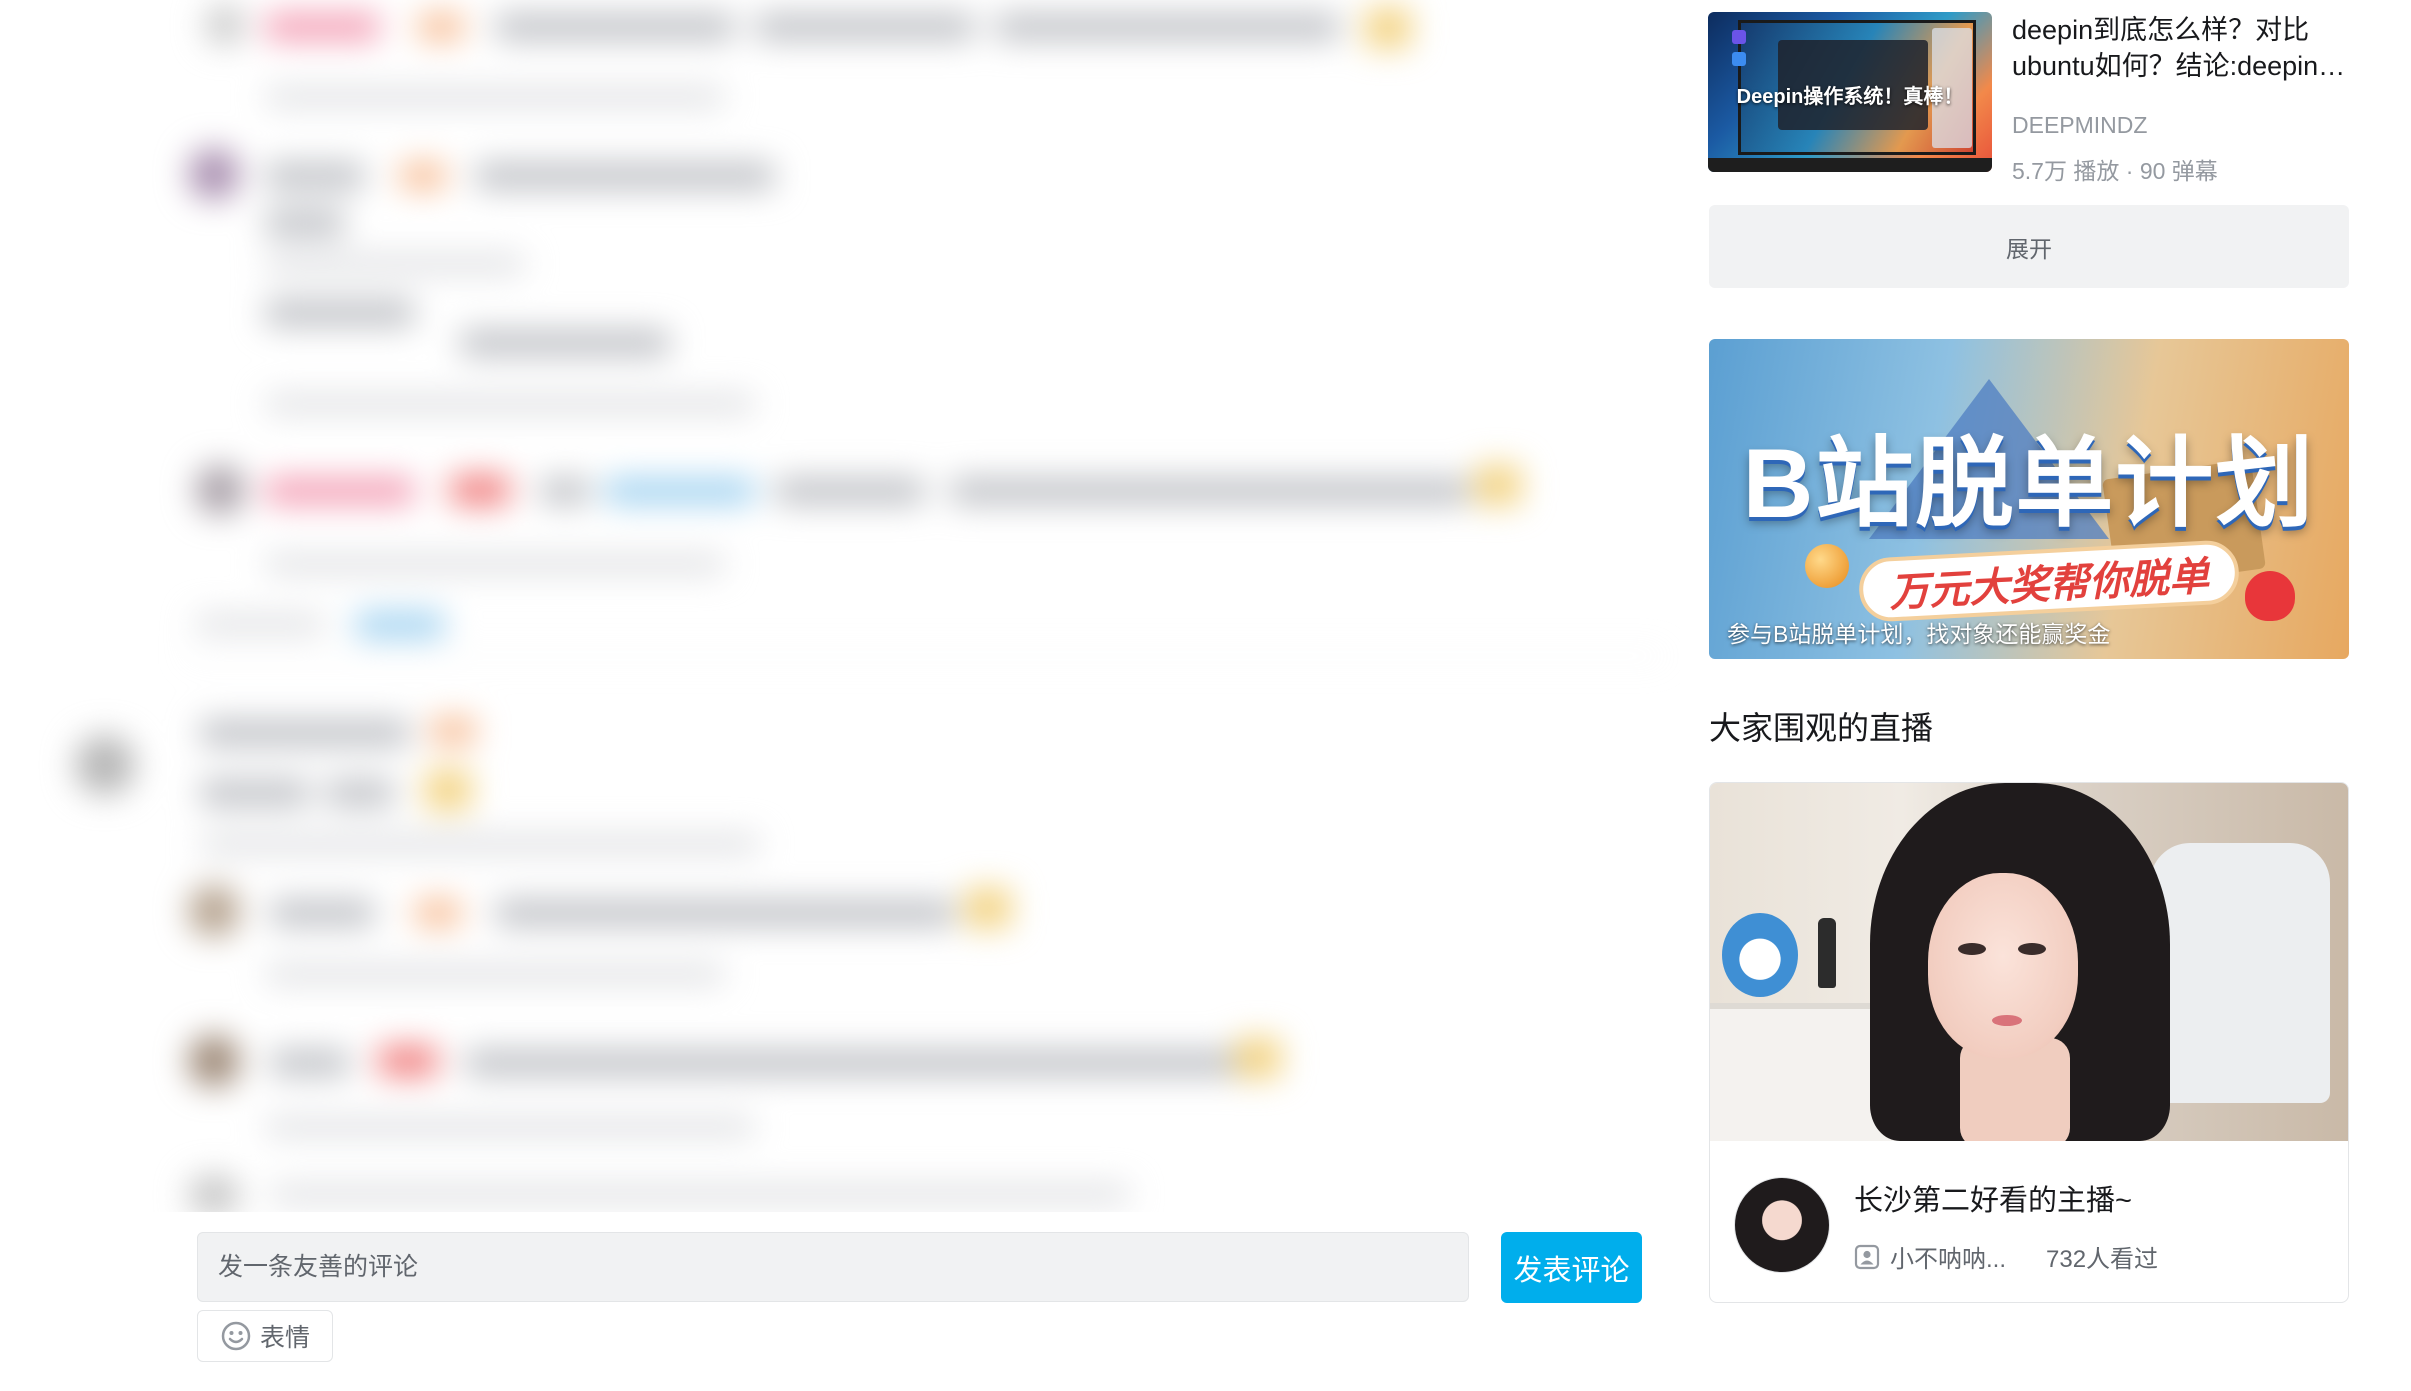  I want to click on live-cover-image, so click(2029, 962).